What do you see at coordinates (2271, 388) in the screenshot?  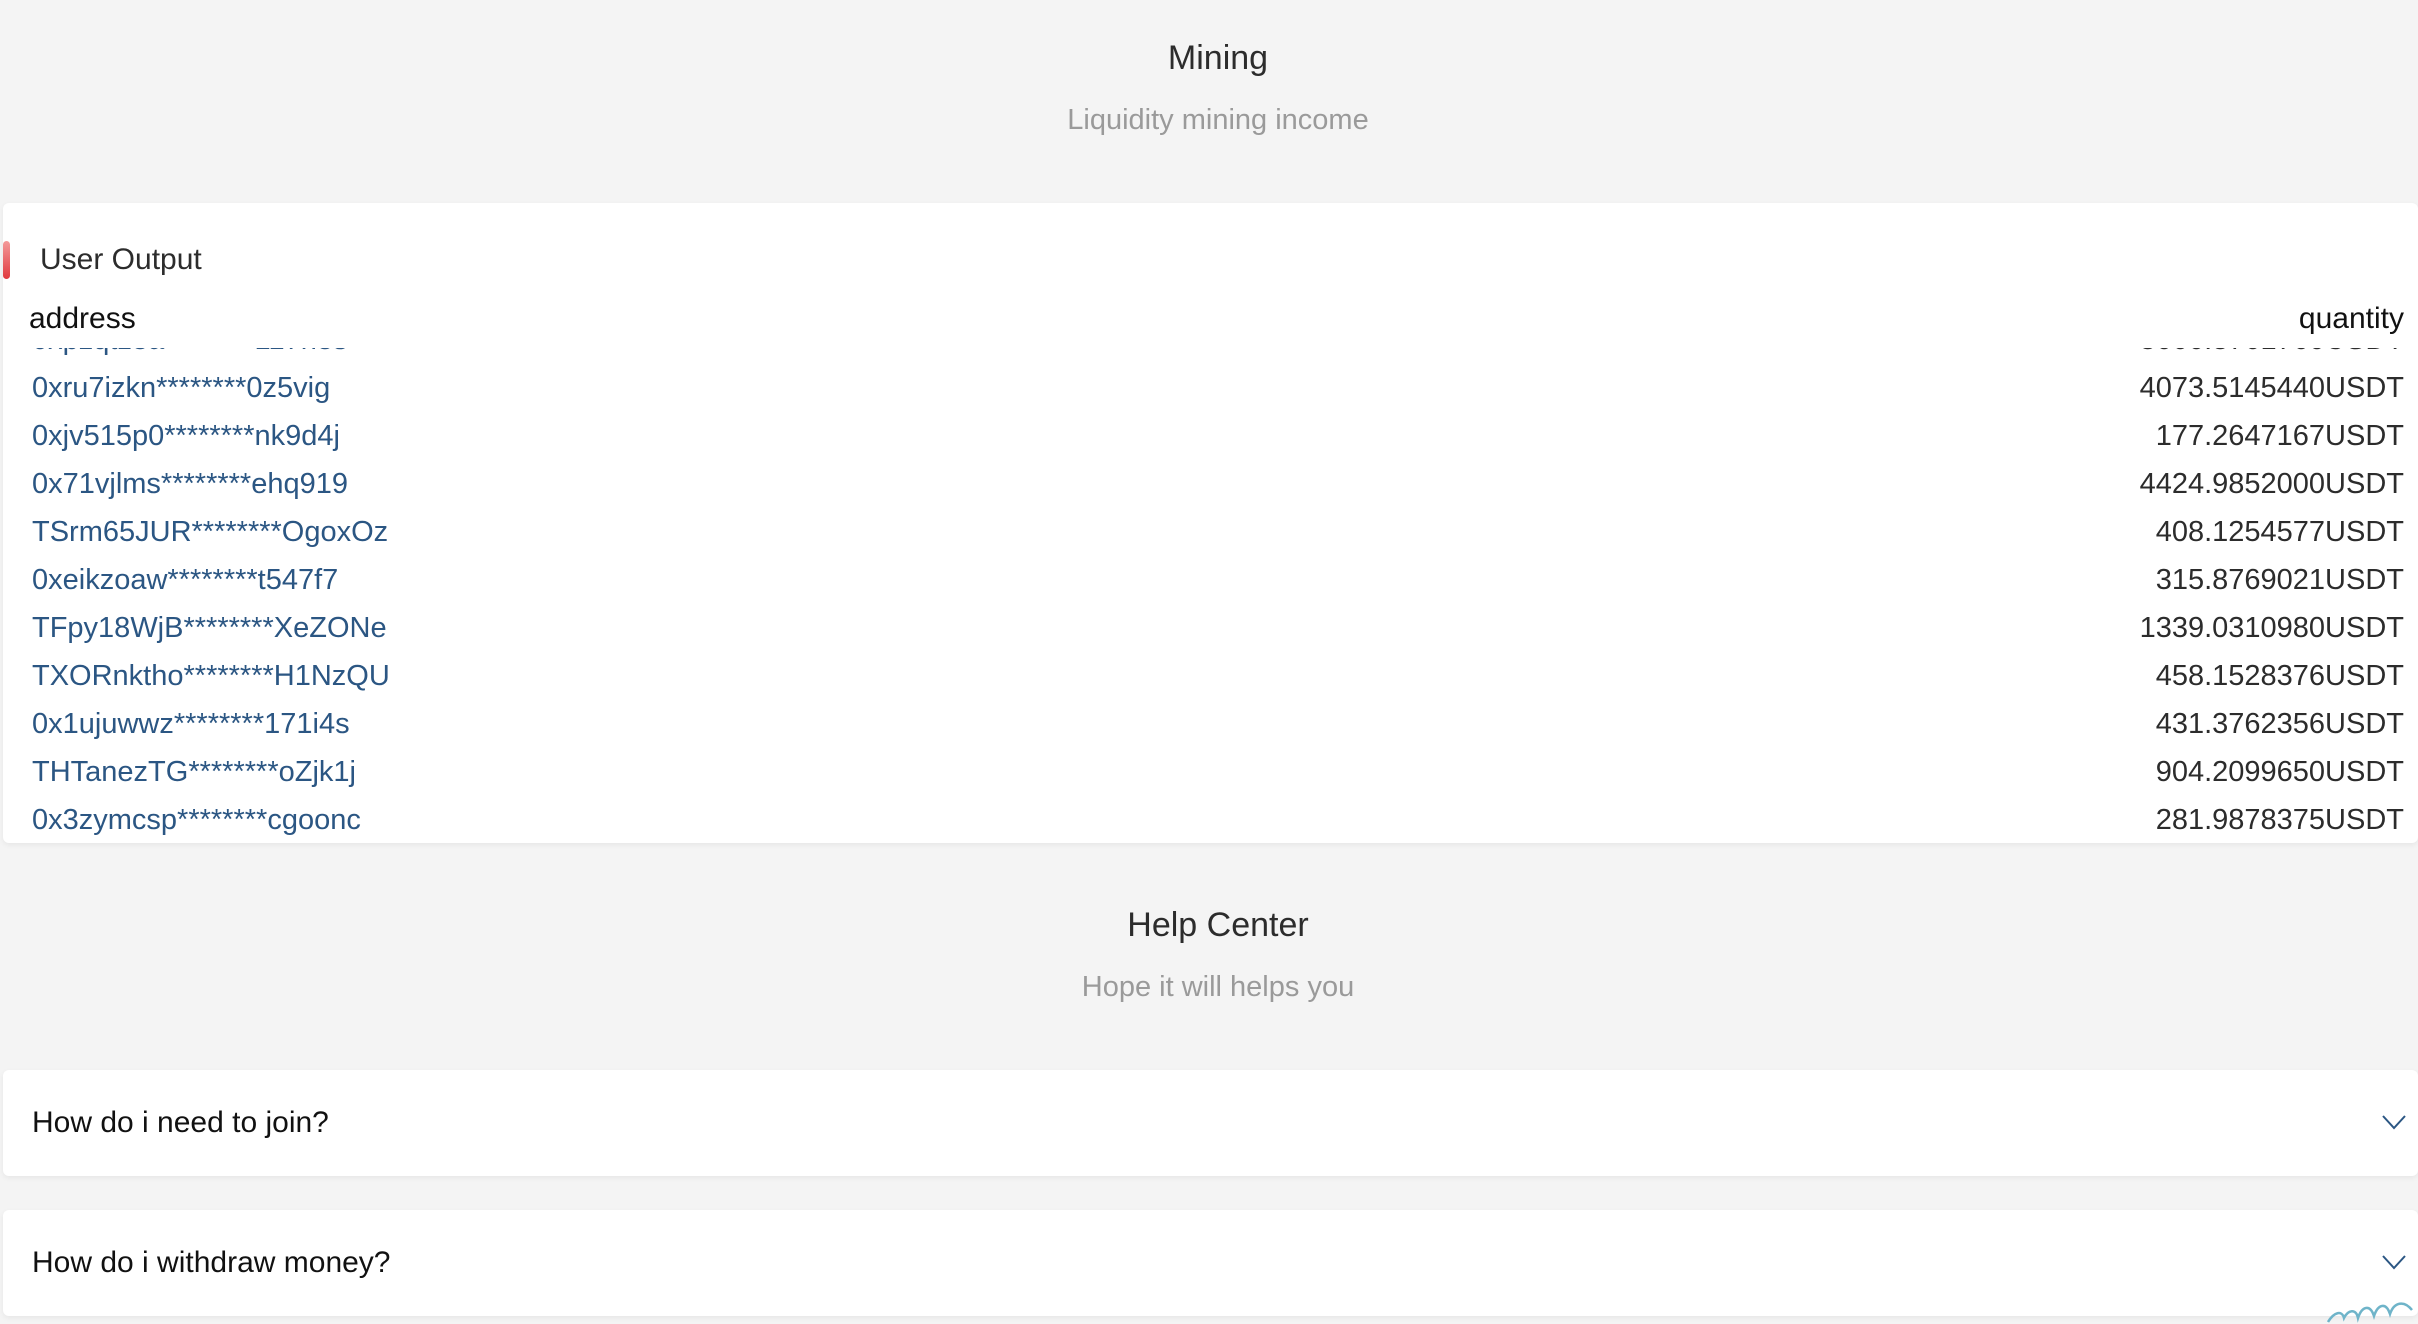 I see `row-quantity: 4073.5145440USDT` at bounding box center [2271, 388].